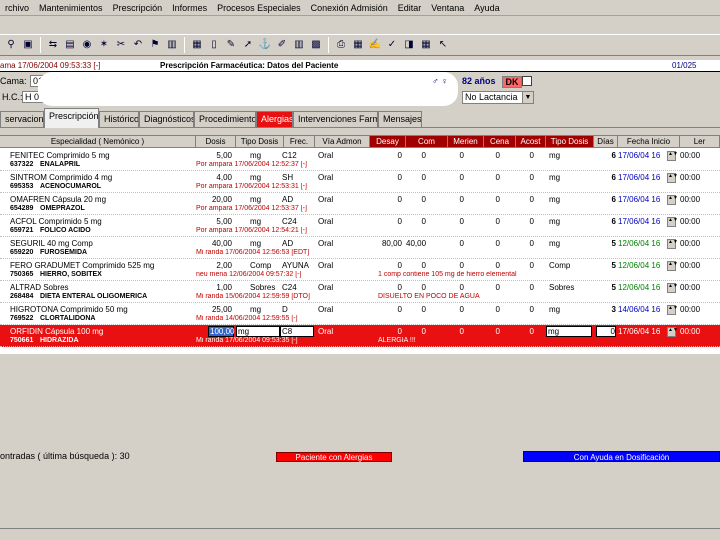  What do you see at coordinates (259, 8) in the screenshot?
I see `menu-item: Procesos Especiales` at bounding box center [259, 8].